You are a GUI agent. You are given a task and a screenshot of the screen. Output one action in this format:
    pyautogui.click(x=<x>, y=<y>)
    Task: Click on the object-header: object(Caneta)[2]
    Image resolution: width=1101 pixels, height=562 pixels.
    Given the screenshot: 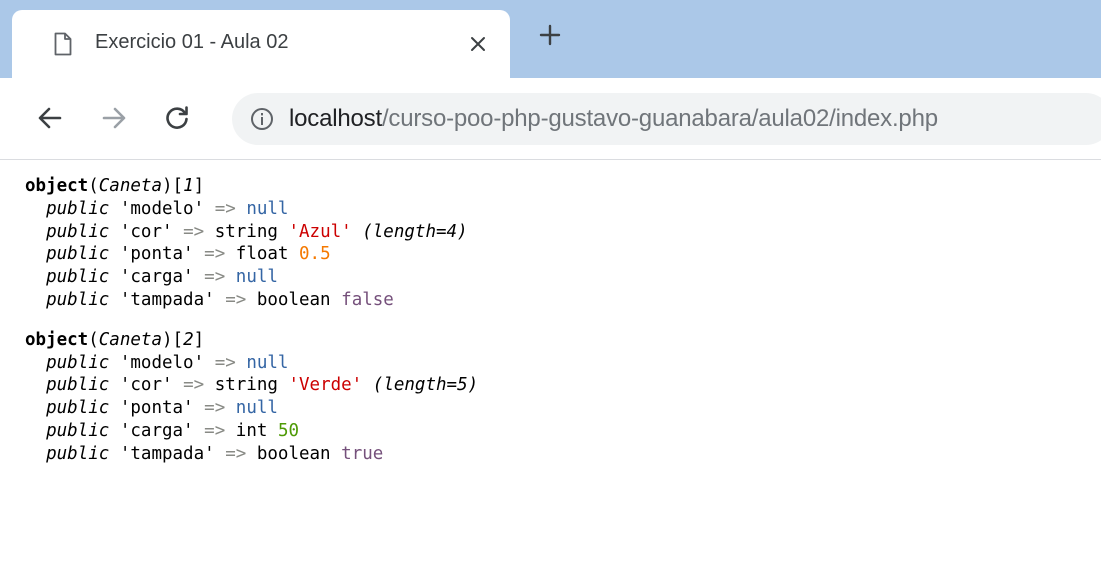 What is the action you would take?
    pyautogui.click(x=115, y=339)
    